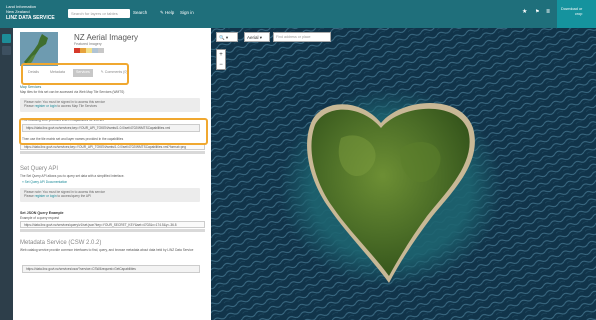  I want to click on notice-prefix: Please, so click(29, 106).